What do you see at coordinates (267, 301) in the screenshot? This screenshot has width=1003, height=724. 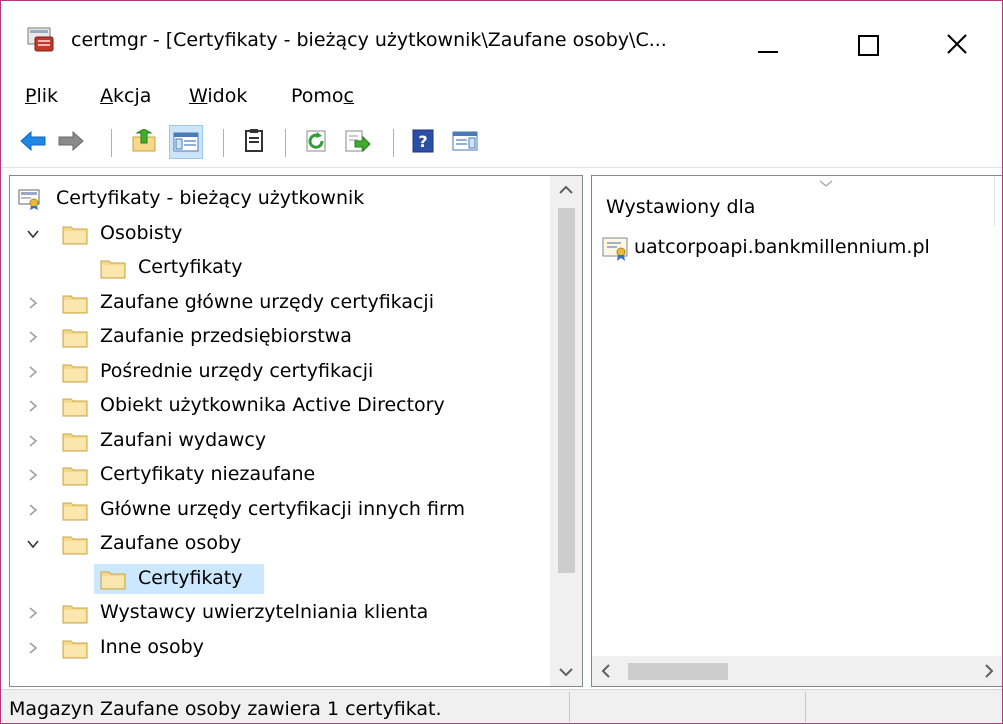 I see `tree-item-label: Zaufane główne urzędy certyfikacji` at bounding box center [267, 301].